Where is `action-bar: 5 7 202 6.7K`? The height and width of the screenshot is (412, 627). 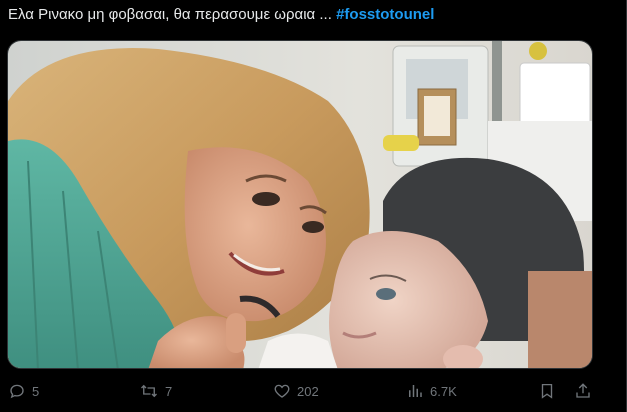 action-bar: 5 7 202 6.7K is located at coordinates (313, 395).